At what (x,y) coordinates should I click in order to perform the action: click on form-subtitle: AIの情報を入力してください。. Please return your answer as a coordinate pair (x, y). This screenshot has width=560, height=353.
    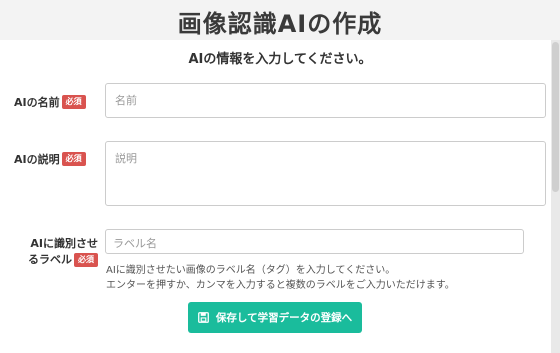
    Looking at the image, I should click on (280, 59).